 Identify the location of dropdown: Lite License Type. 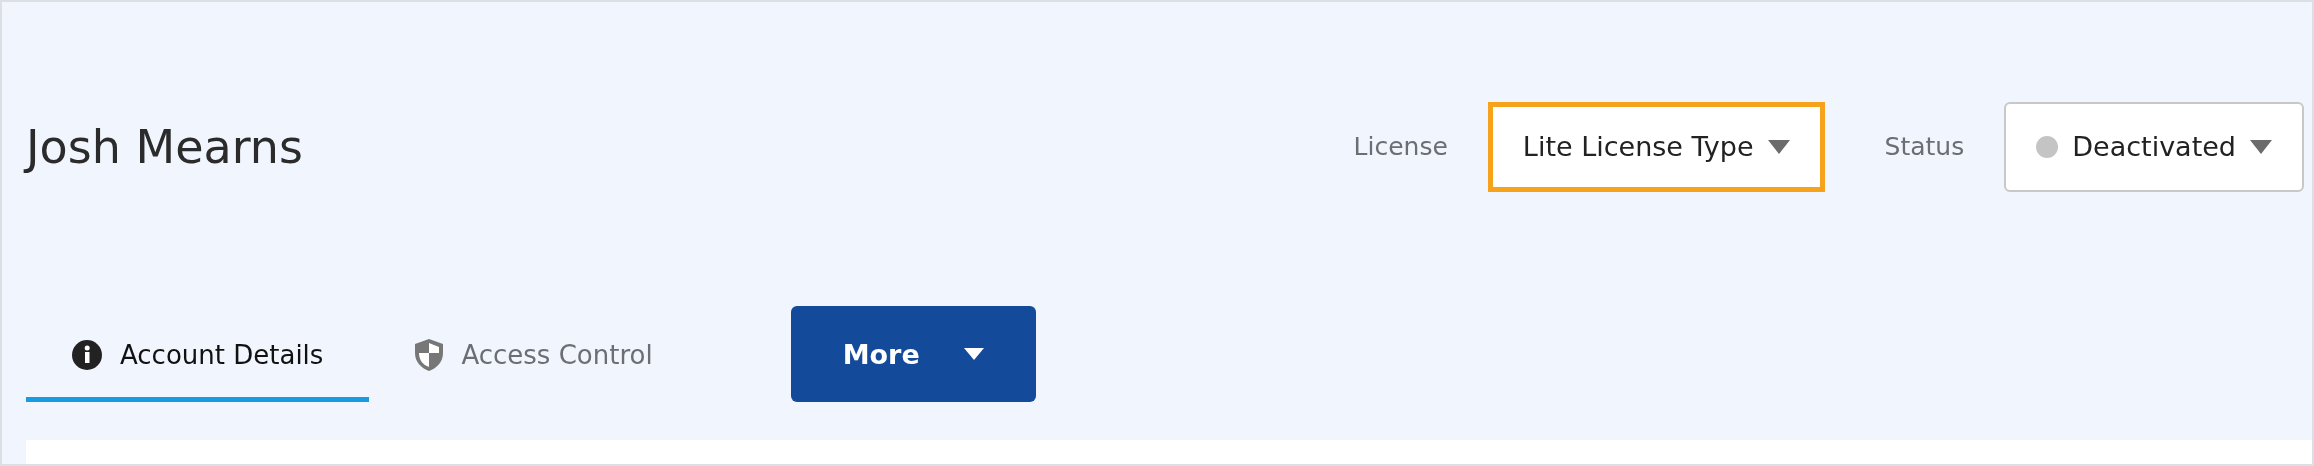
(1656, 146).